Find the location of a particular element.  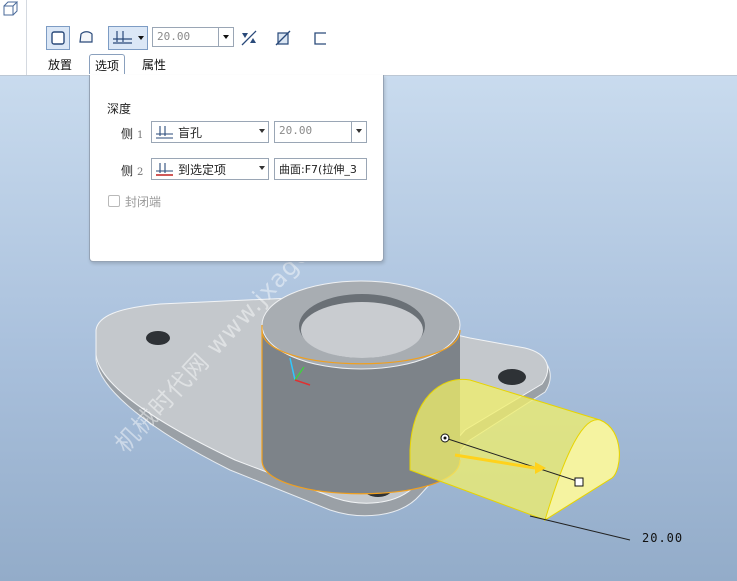

remove-material-button is located at coordinates (283, 38).